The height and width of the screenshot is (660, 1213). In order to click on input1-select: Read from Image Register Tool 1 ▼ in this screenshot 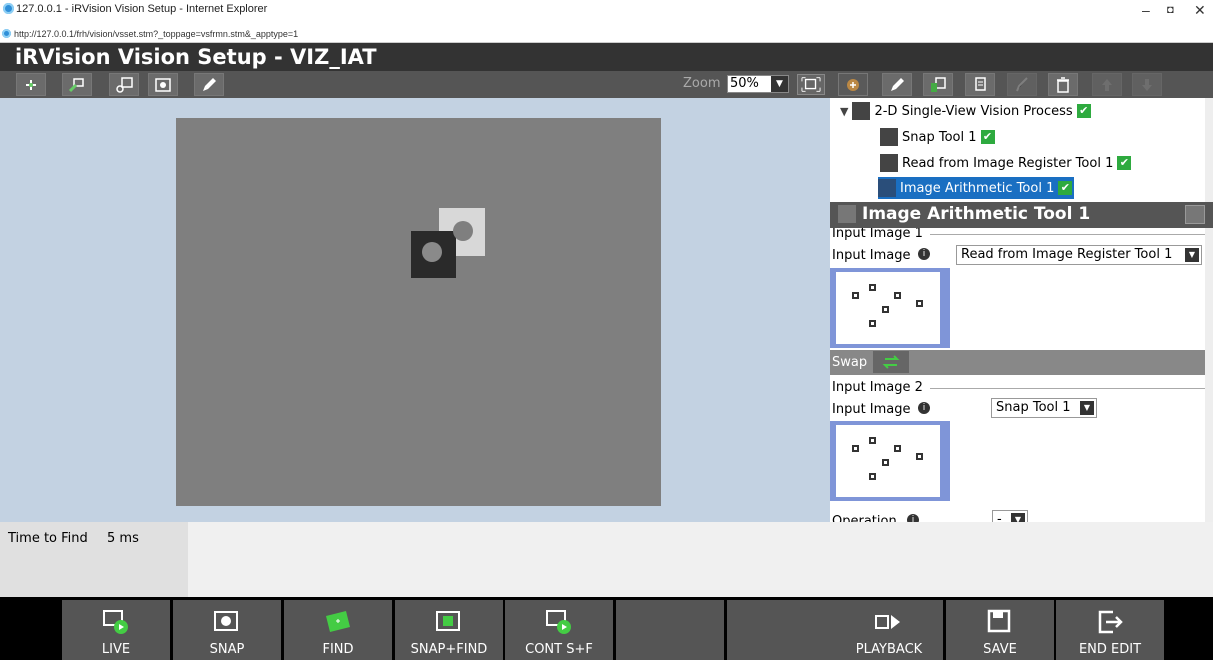, I will do `click(1079, 255)`.